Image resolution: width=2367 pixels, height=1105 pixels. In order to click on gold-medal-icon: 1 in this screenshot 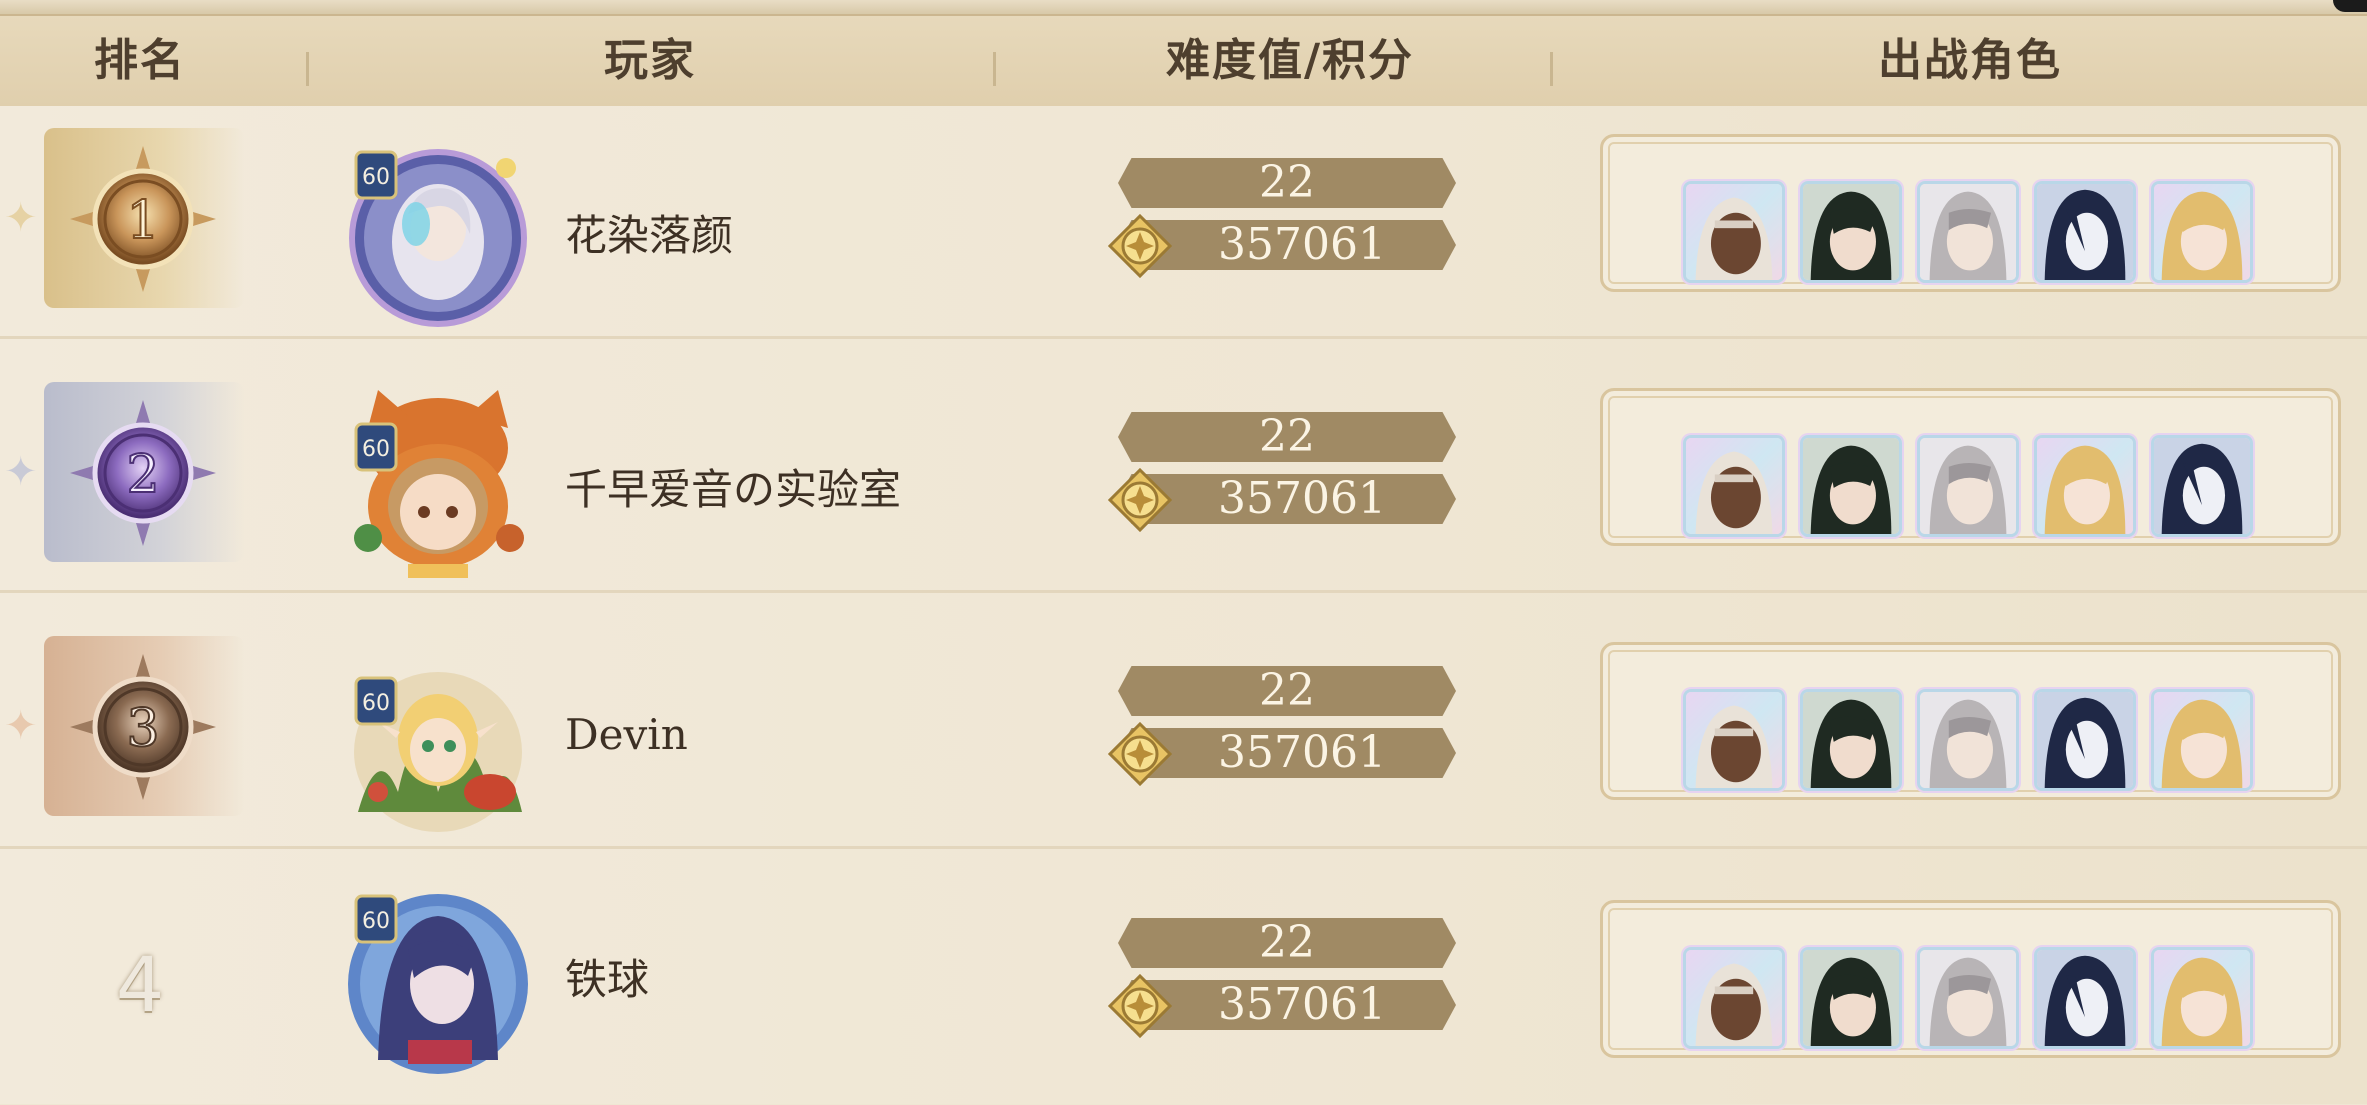, I will do `click(143, 219)`.